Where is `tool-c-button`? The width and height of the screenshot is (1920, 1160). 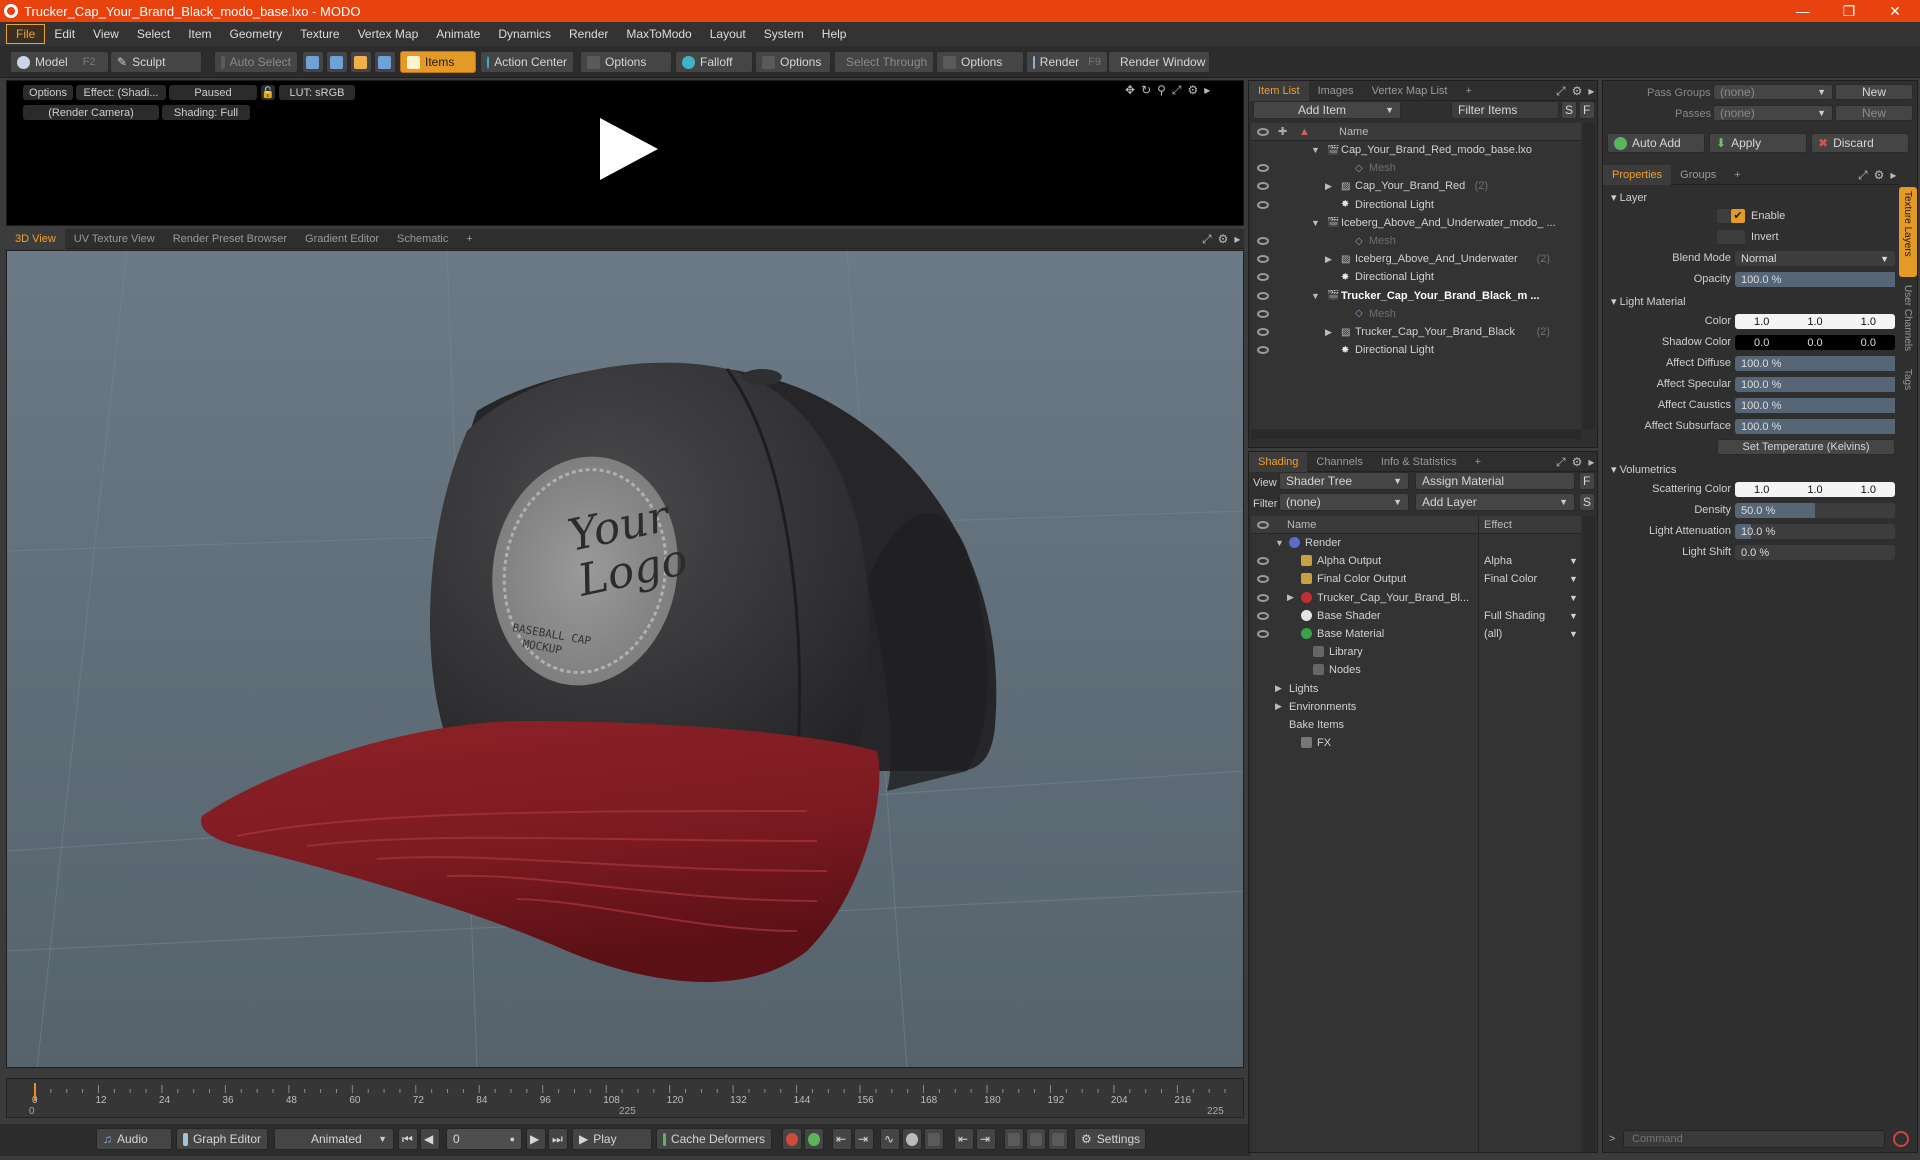
tool-c-button is located at coordinates (1058, 1139).